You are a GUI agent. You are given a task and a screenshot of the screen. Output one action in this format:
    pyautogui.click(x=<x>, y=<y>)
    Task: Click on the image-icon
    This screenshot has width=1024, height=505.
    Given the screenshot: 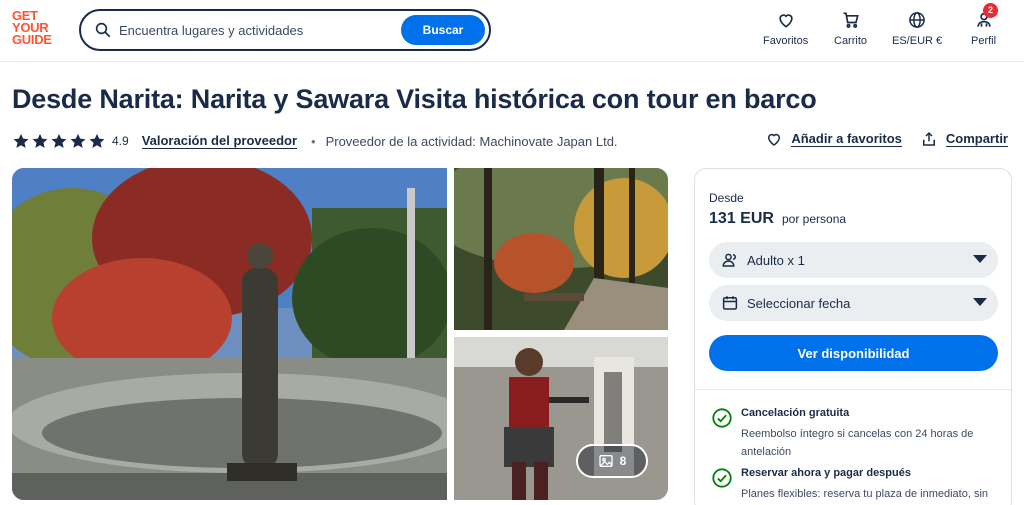 What is the action you would take?
    pyautogui.click(x=605, y=461)
    